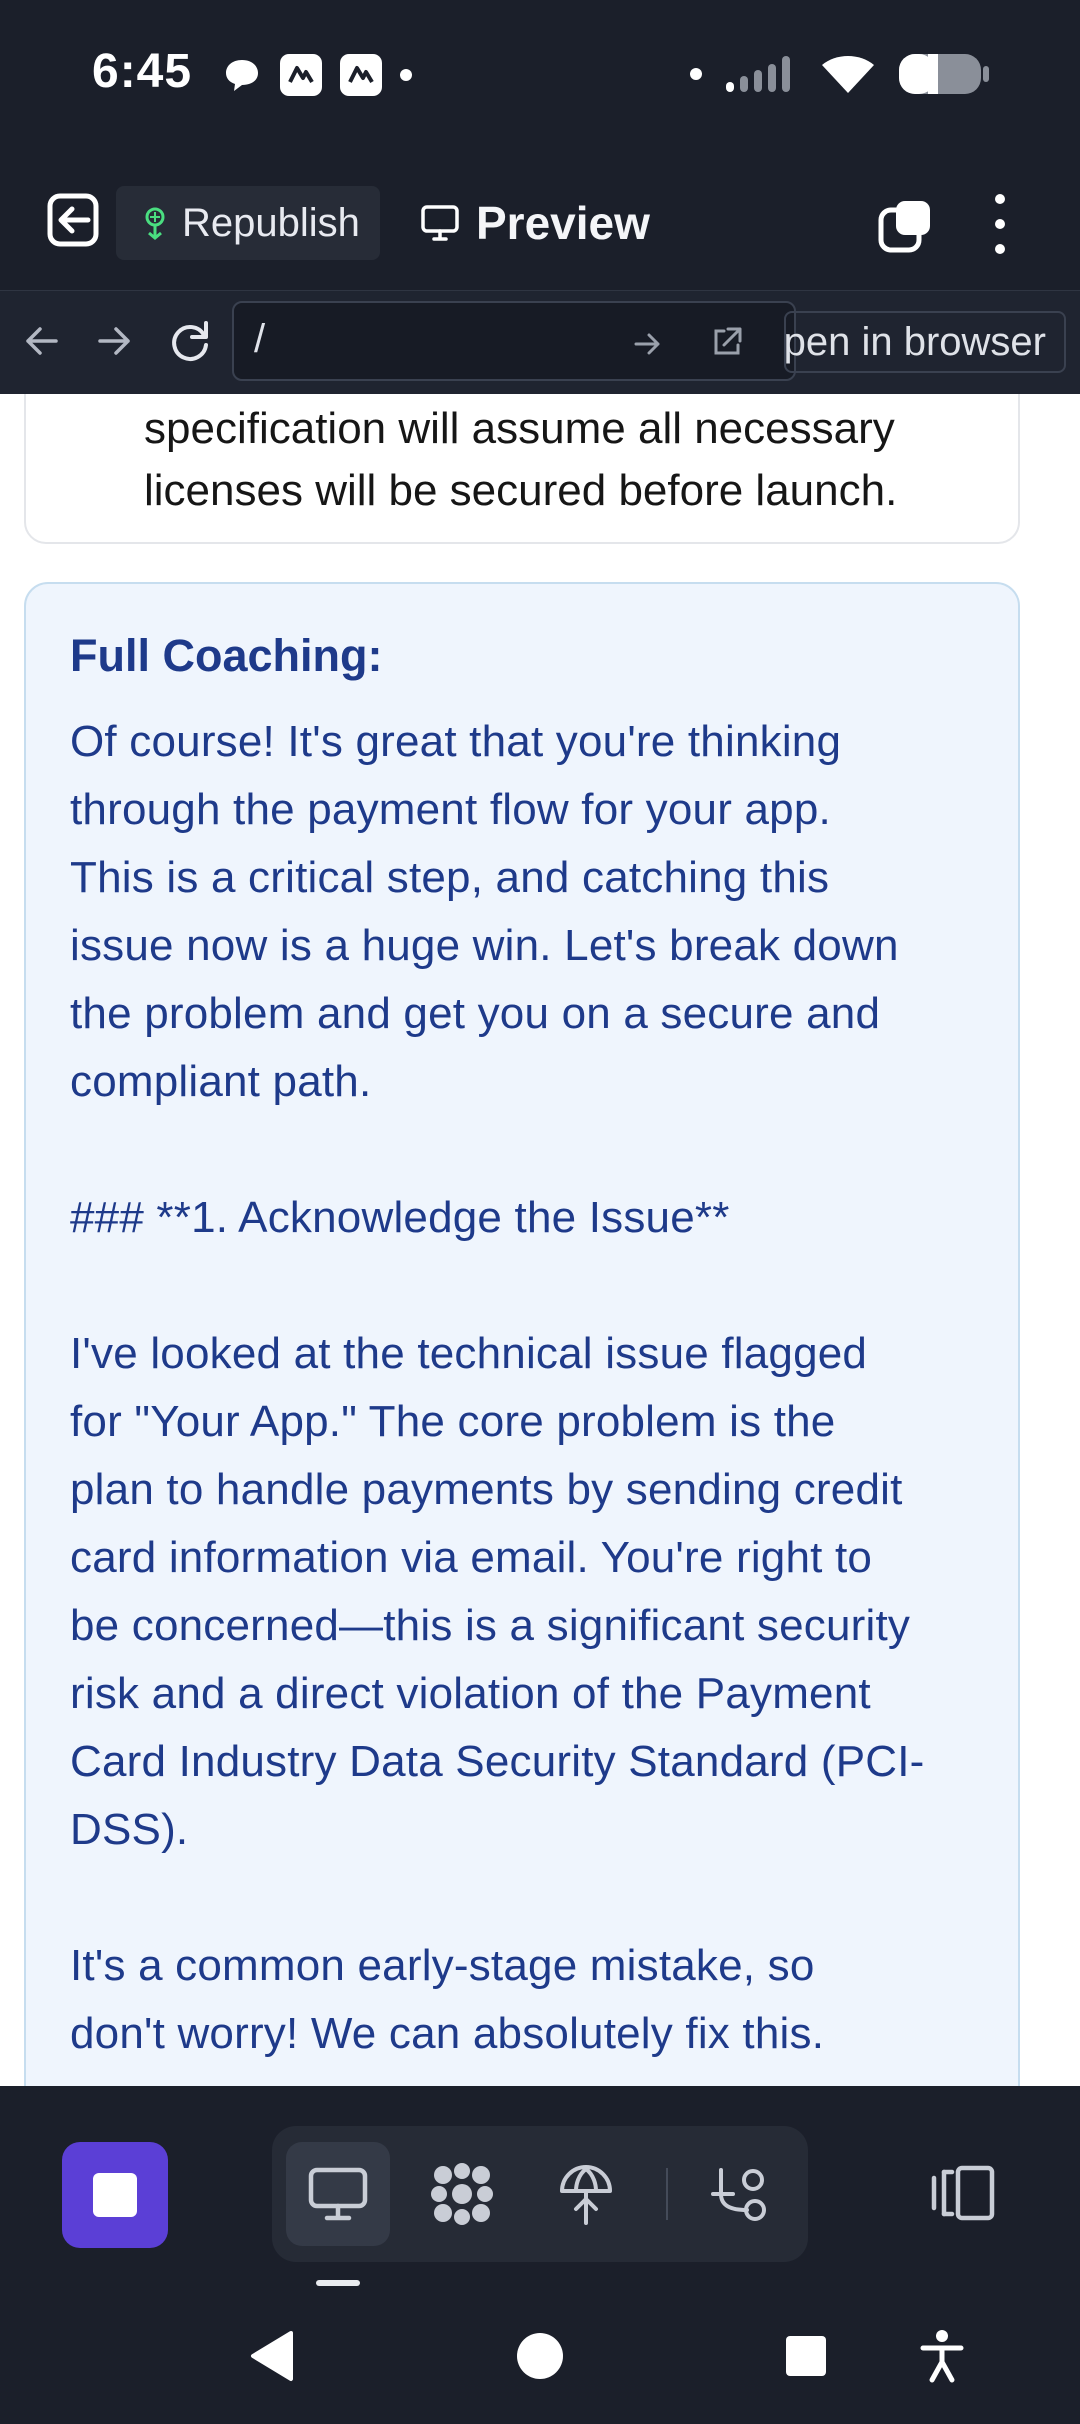  What do you see at coordinates (42, 341) in the screenshot?
I see `back-arrow-icon` at bounding box center [42, 341].